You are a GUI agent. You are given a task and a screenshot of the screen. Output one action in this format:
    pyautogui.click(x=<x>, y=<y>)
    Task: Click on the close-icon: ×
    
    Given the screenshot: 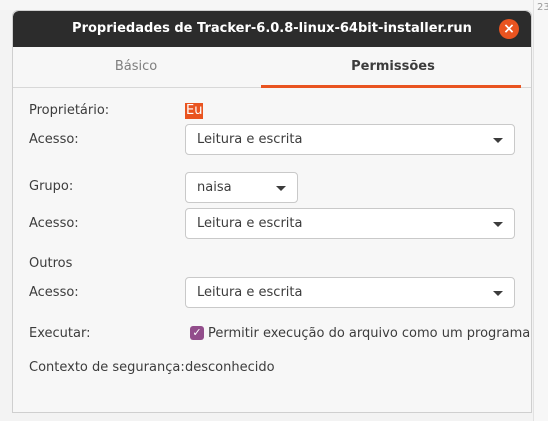 What is the action you would take?
    pyautogui.click(x=509, y=29)
    